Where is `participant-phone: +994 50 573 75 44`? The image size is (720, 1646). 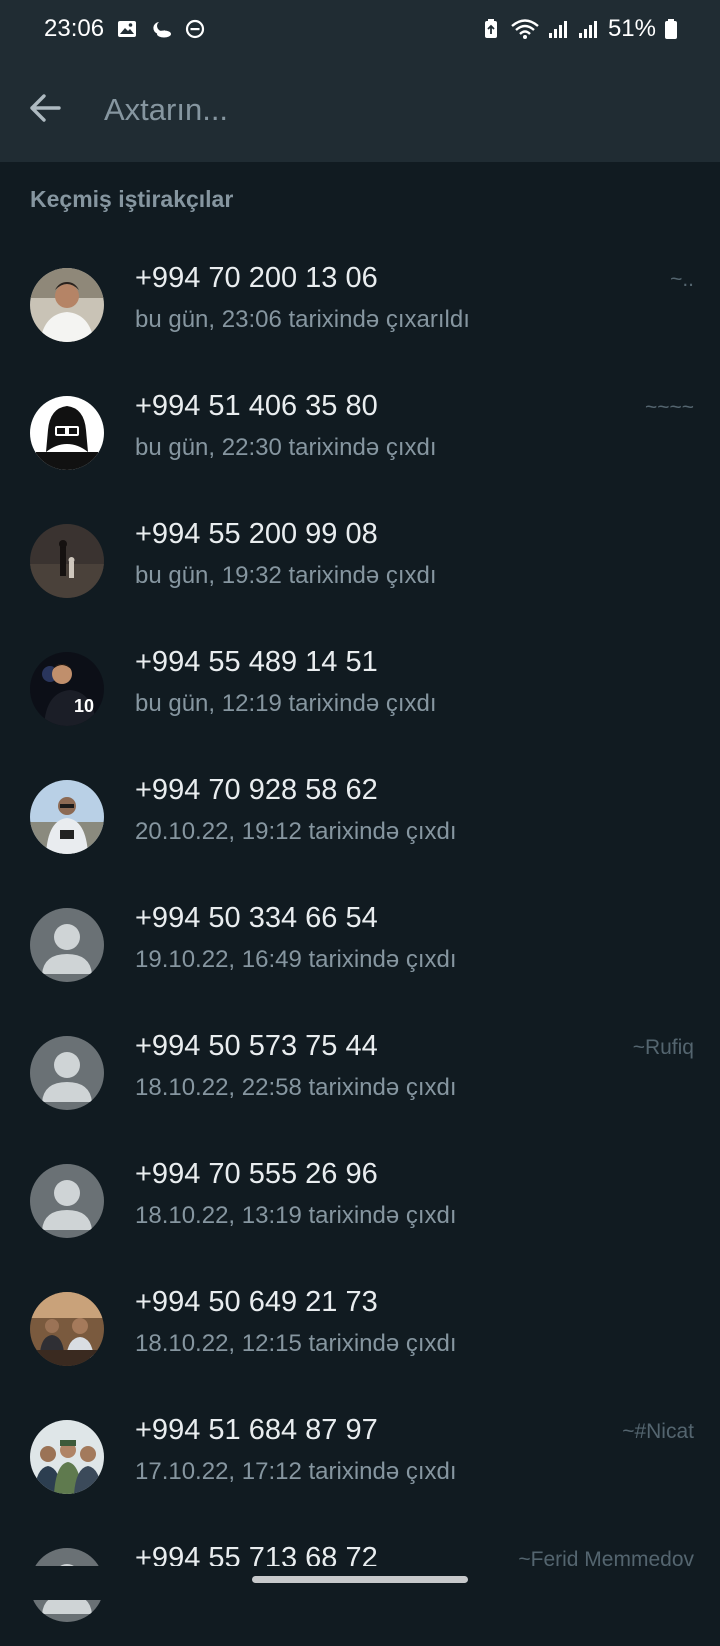 participant-phone: +994 50 573 75 44 is located at coordinates (256, 1046).